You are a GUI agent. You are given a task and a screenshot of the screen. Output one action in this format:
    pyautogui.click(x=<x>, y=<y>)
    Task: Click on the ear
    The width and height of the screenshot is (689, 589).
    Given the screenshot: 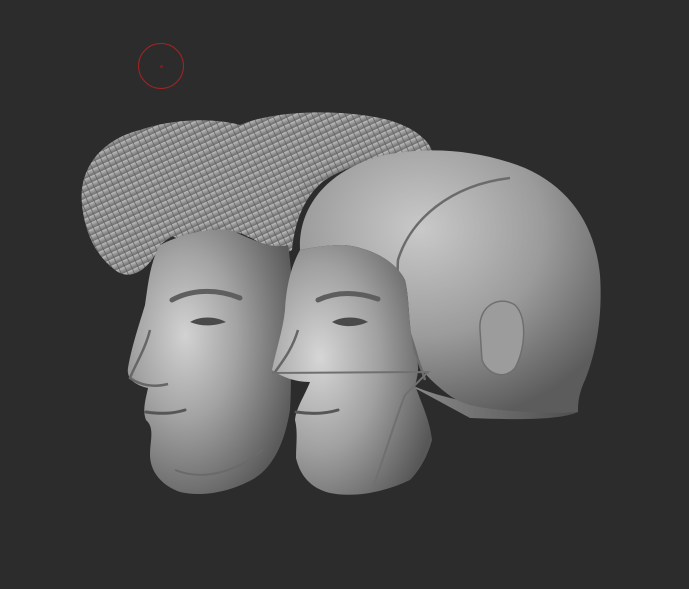 What is the action you would take?
    pyautogui.click(x=502, y=338)
    